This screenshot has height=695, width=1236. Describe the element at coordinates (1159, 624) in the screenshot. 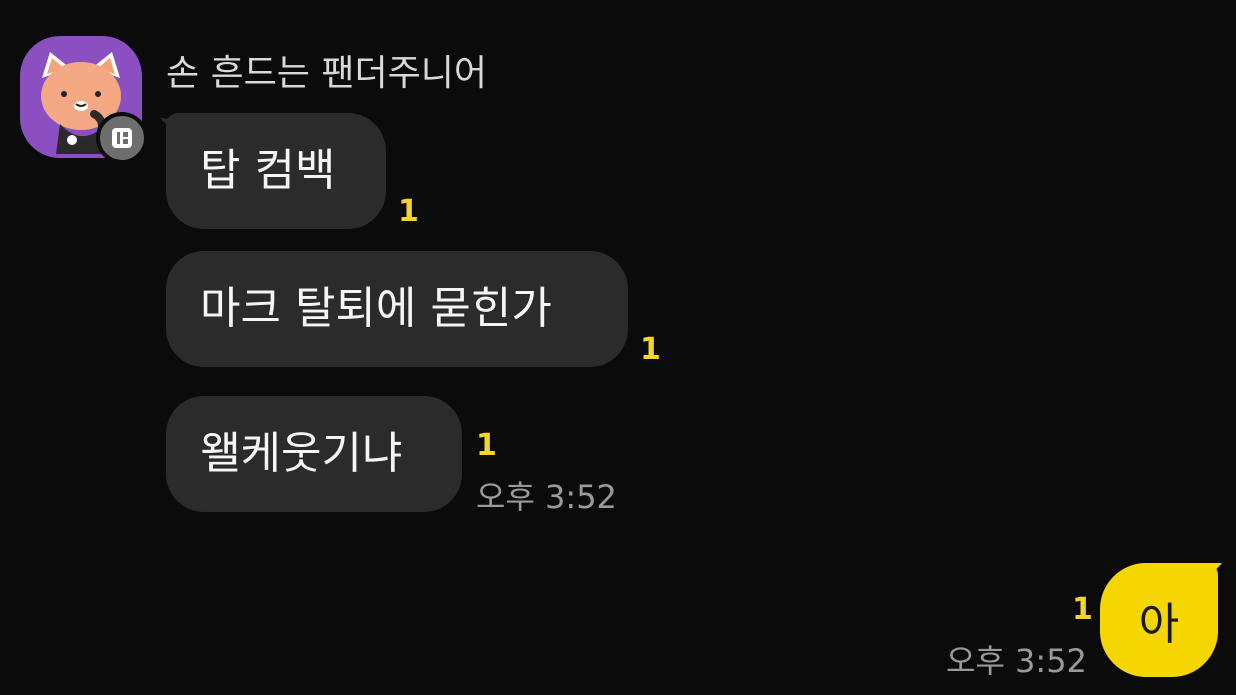

I see `message-text: 아` at that location.